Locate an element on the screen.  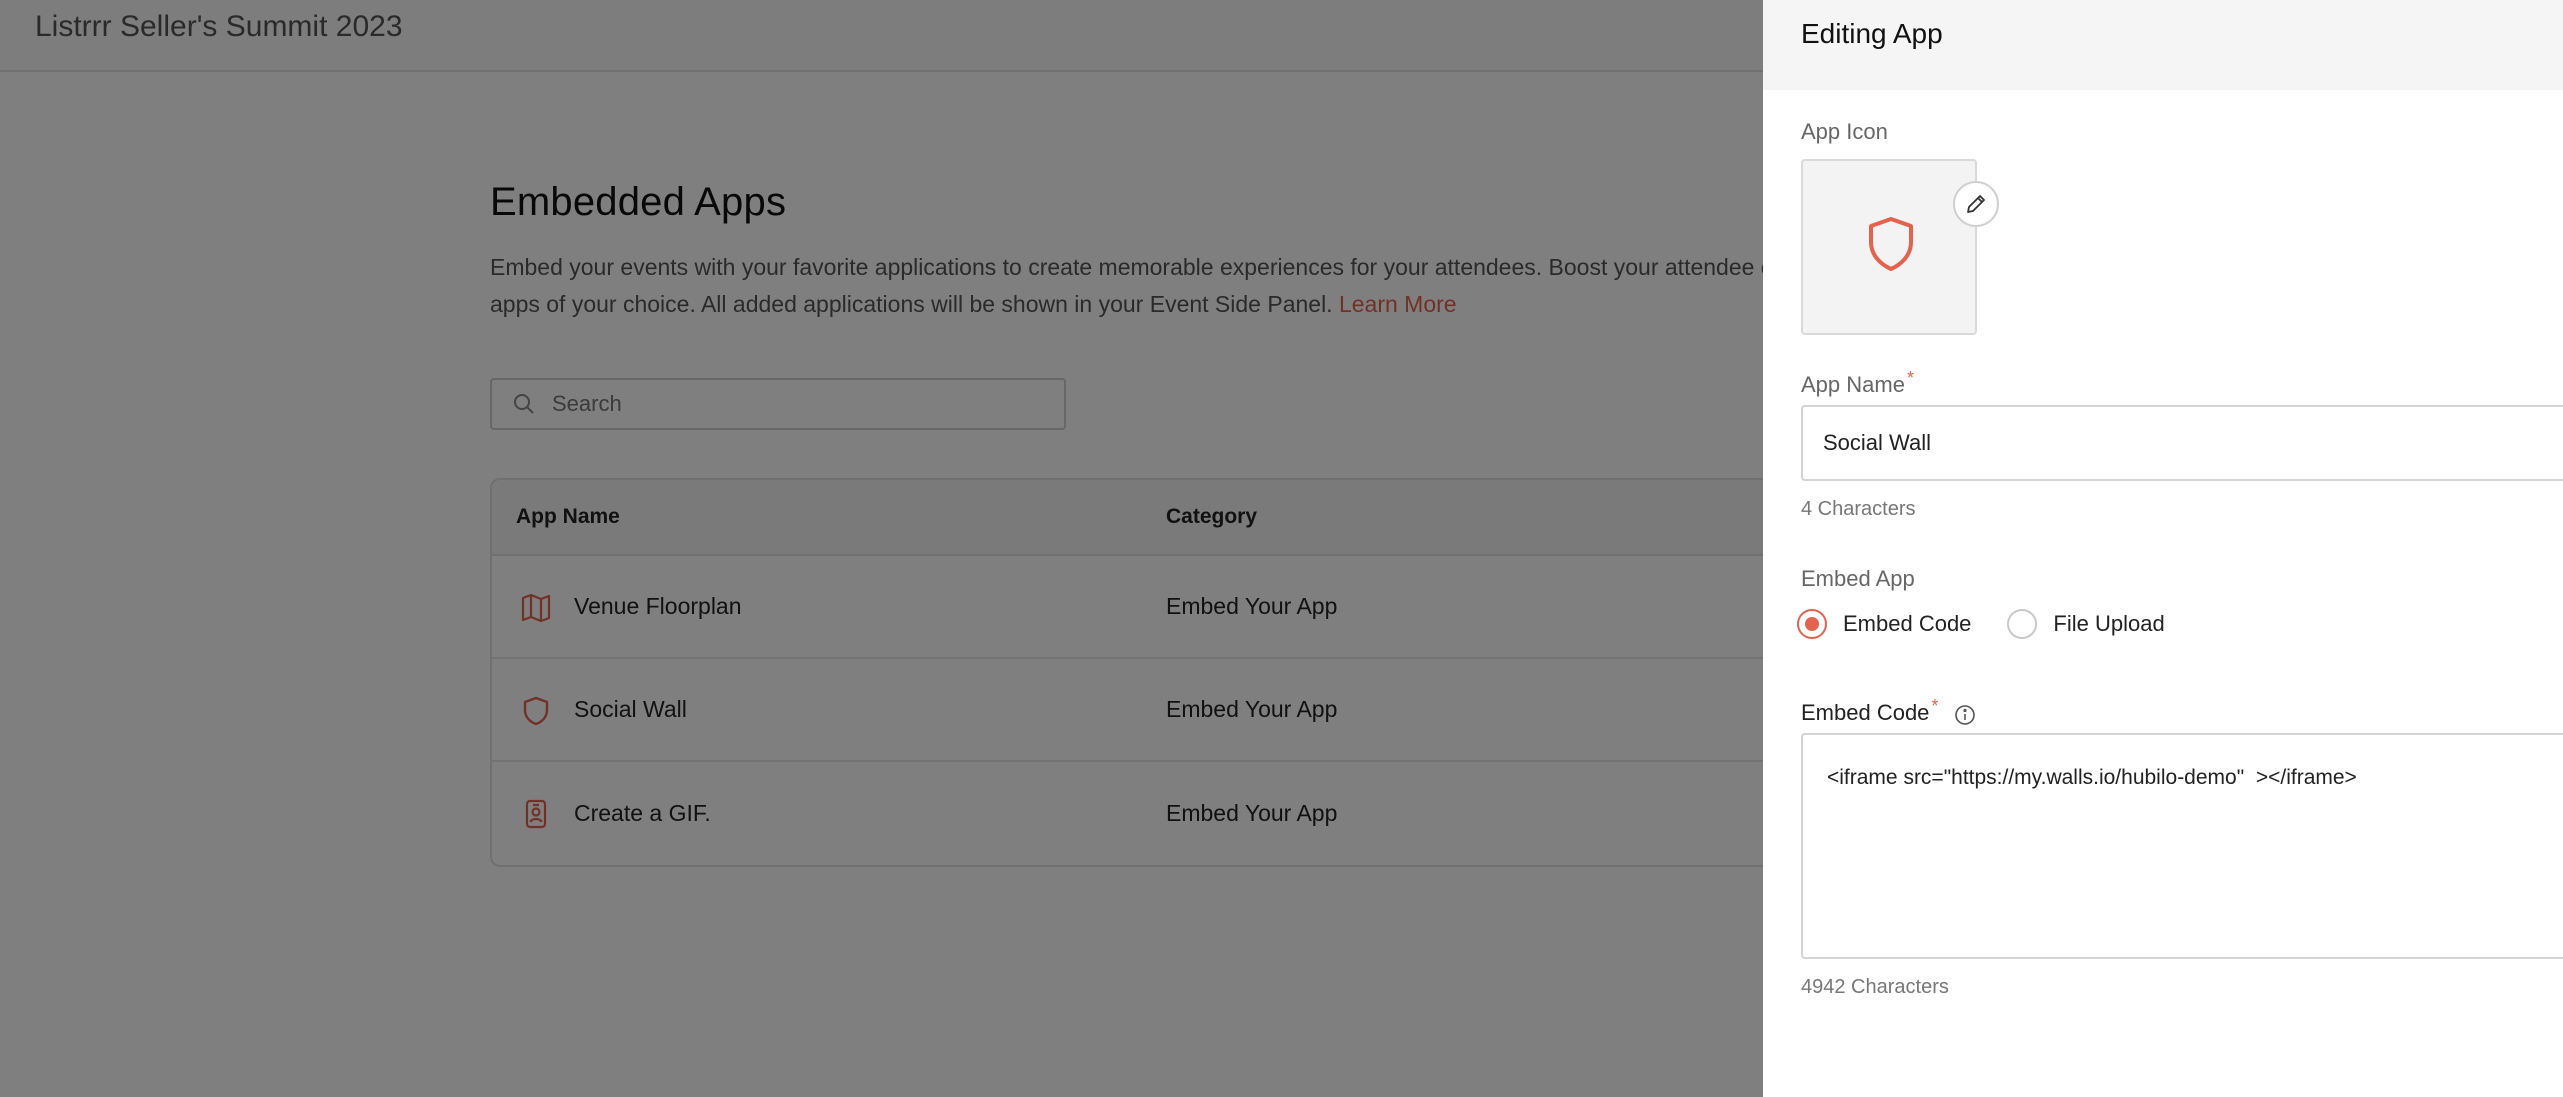
embed-code-label-text: Embed Code is located at coordinates (1865, 712).